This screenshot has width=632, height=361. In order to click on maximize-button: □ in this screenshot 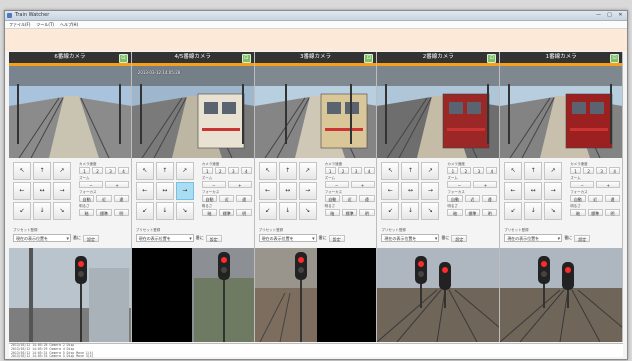, I will do `click(609, 15)`.